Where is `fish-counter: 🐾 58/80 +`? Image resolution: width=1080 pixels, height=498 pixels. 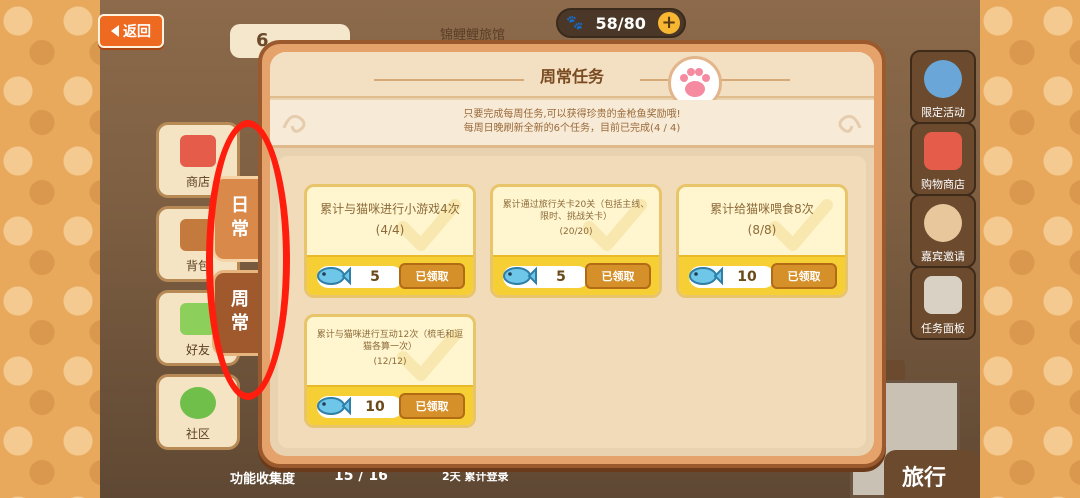
fish-counter: 🐾 58/80 + is located at coordinates (621, 23).